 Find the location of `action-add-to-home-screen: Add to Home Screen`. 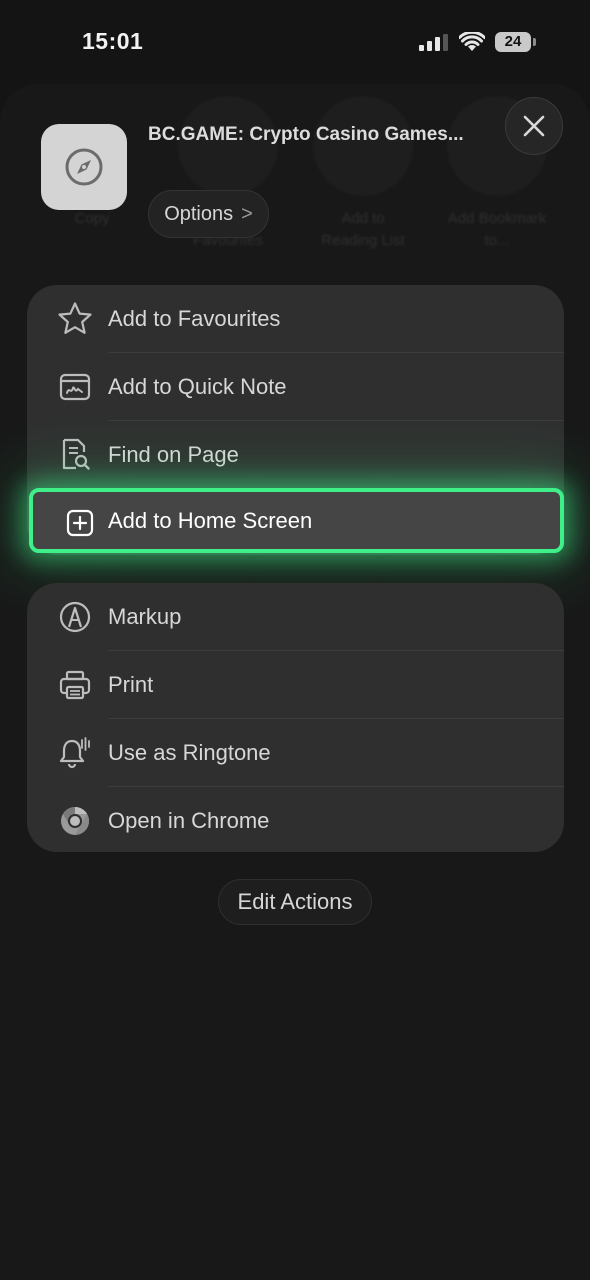

action-add-to-home-screen: Add to Home Screen is located at coordinates (296, 520).